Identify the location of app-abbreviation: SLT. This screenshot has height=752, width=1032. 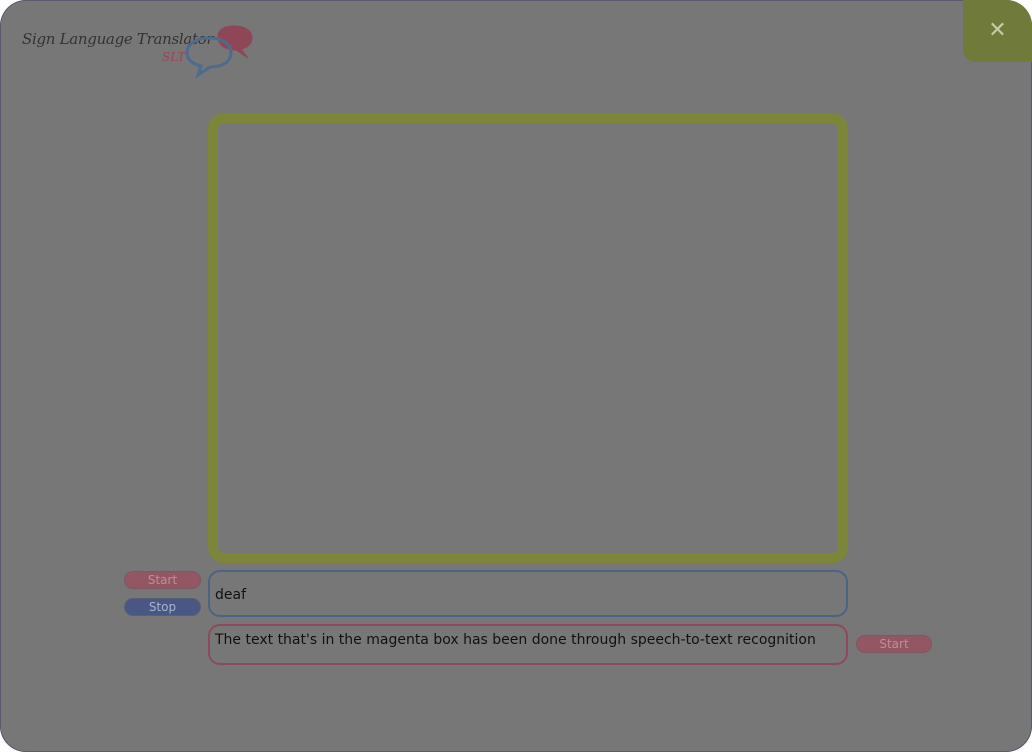
(174, 57).